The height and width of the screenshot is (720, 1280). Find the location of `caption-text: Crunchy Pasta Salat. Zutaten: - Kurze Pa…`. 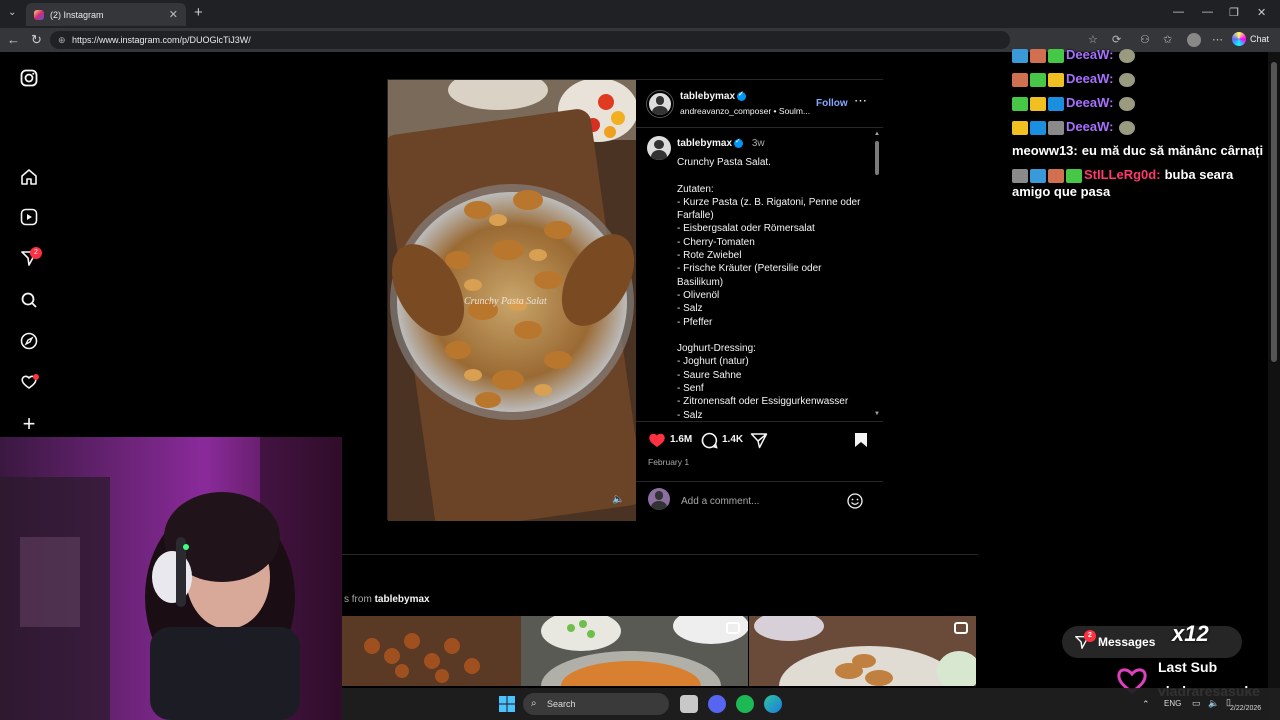

caption-text: Crunchy Pasta Salat. Zutaten: - Kurze Pa… is located at coordinates (769, 289).